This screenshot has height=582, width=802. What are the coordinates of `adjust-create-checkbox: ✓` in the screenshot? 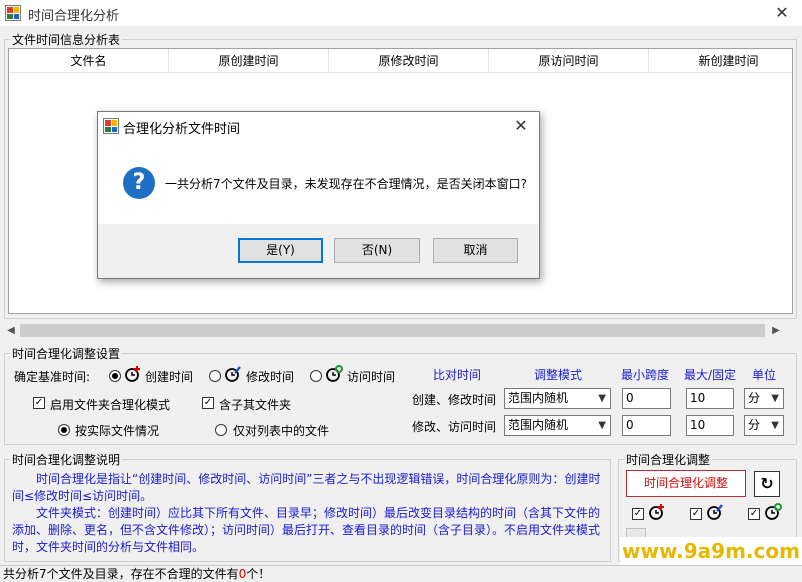 It's located at (638, 514).